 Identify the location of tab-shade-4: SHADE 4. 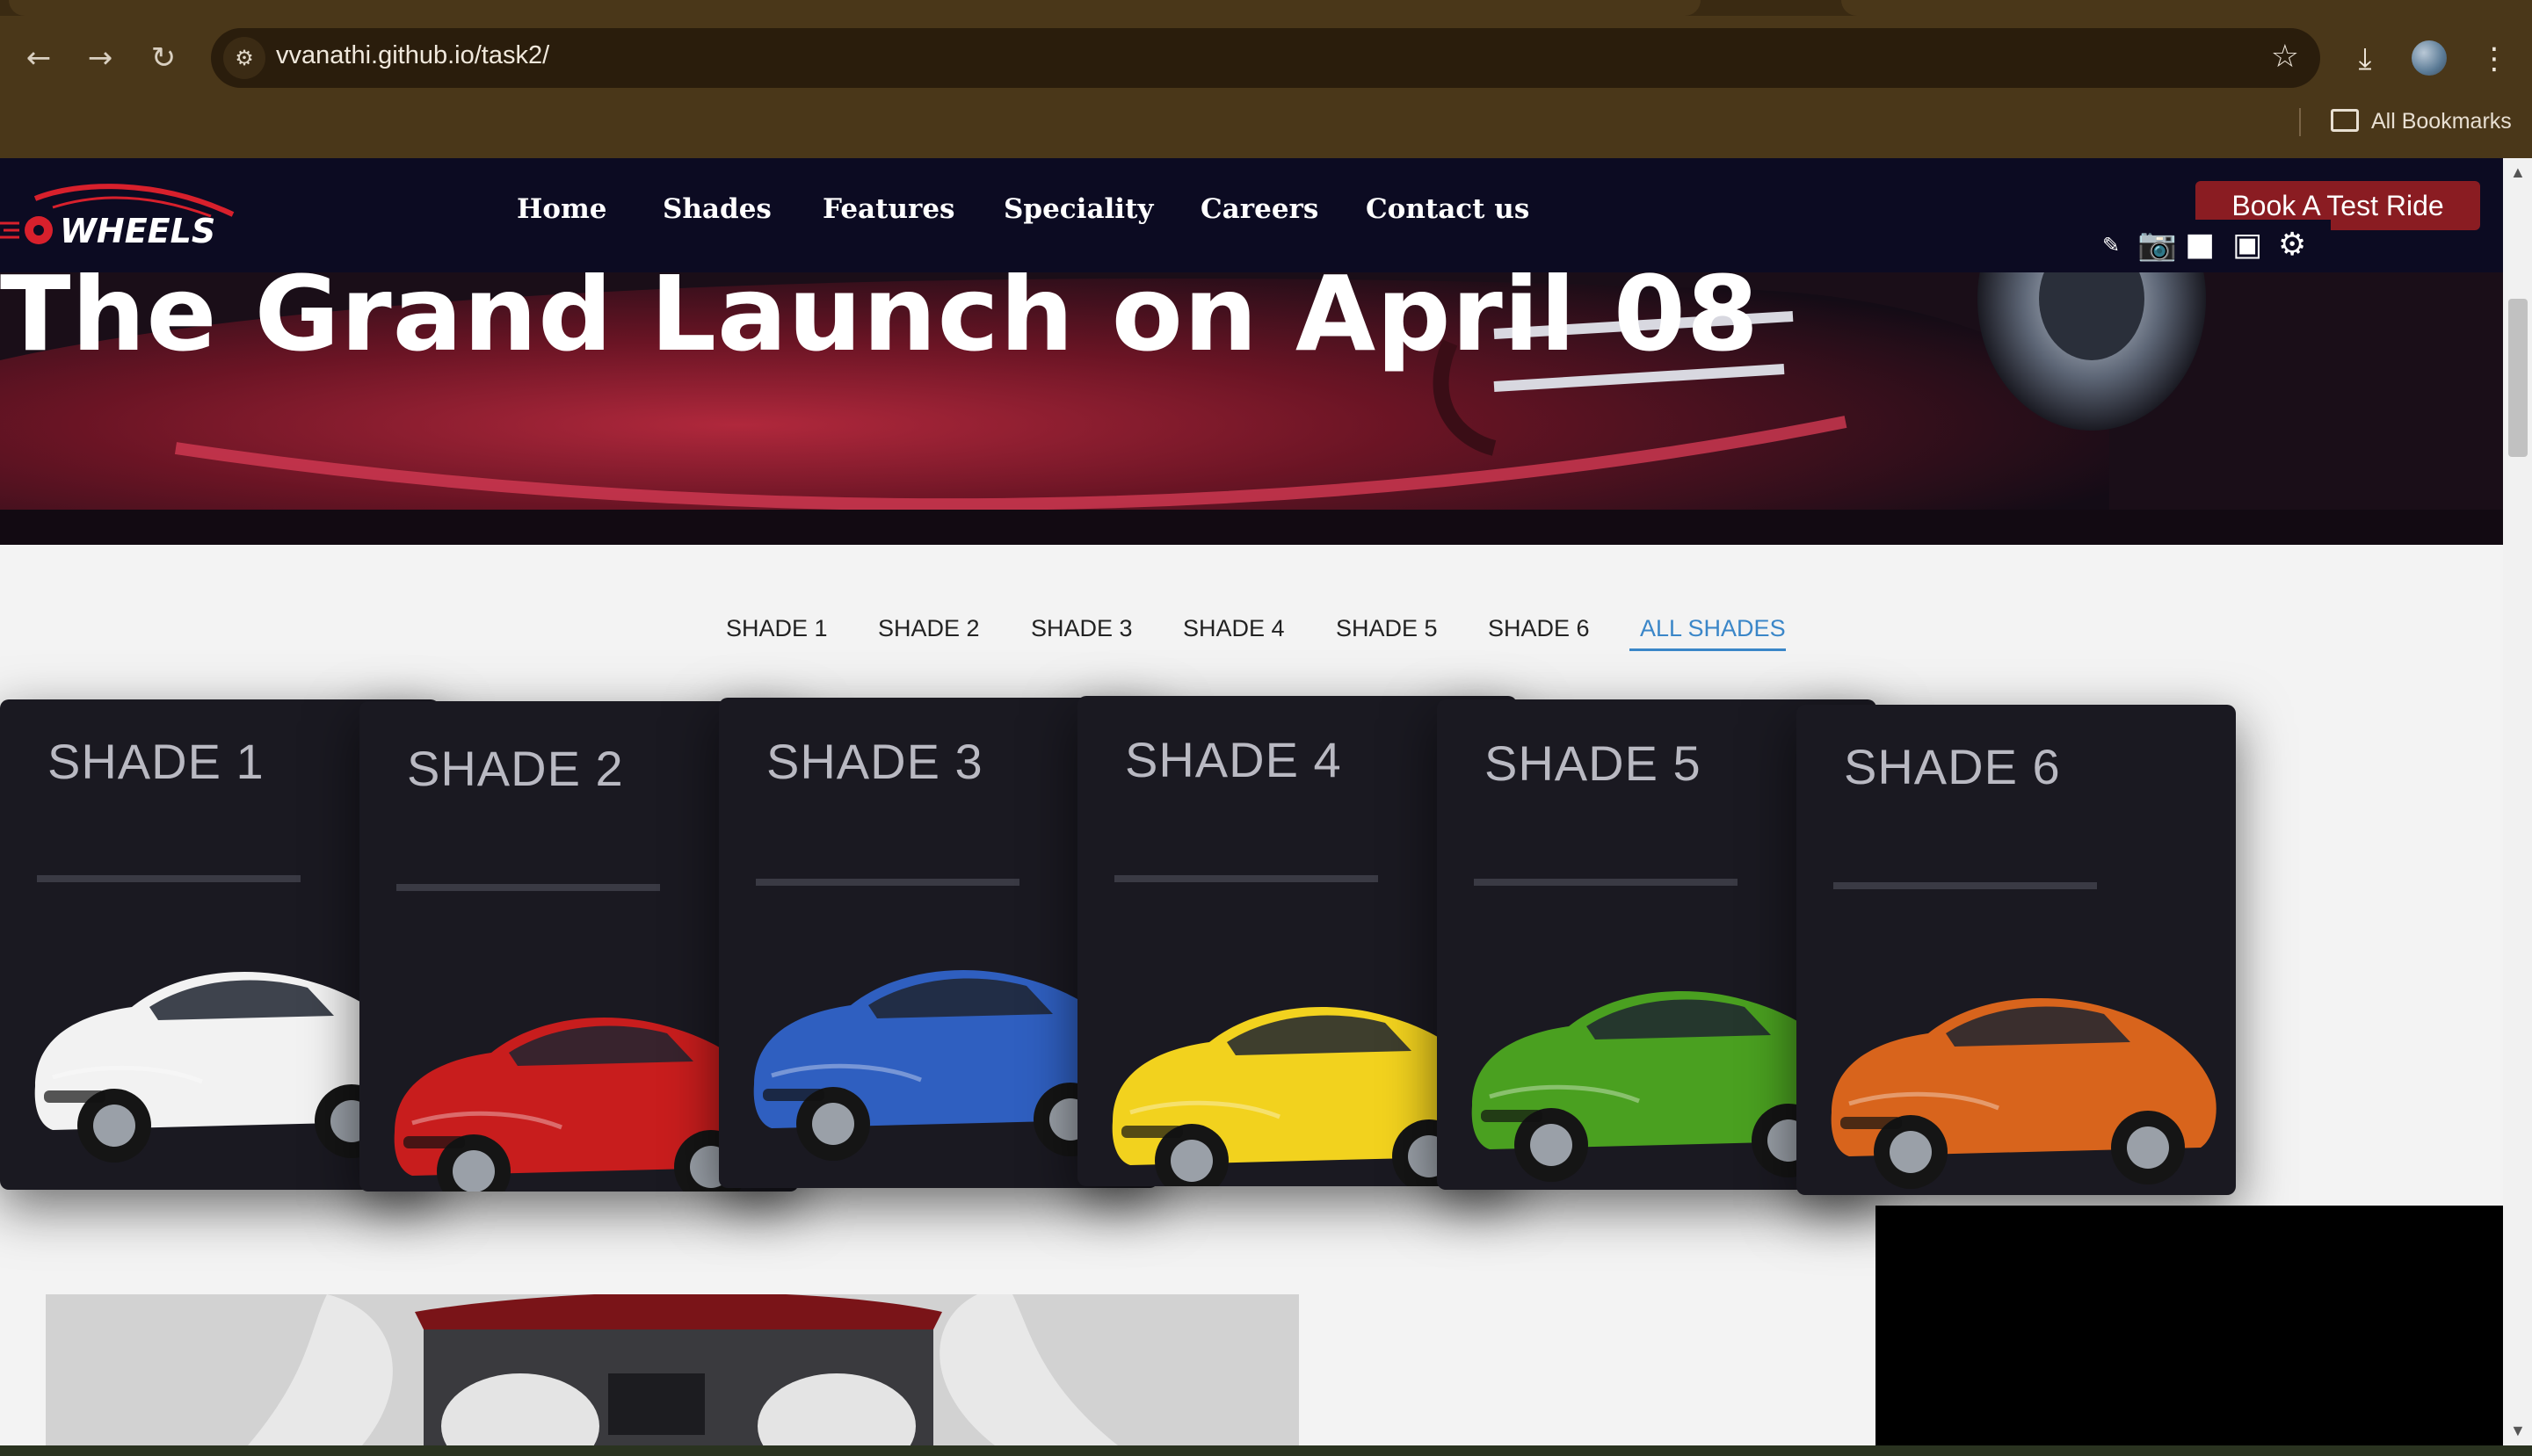
(1234, 629).